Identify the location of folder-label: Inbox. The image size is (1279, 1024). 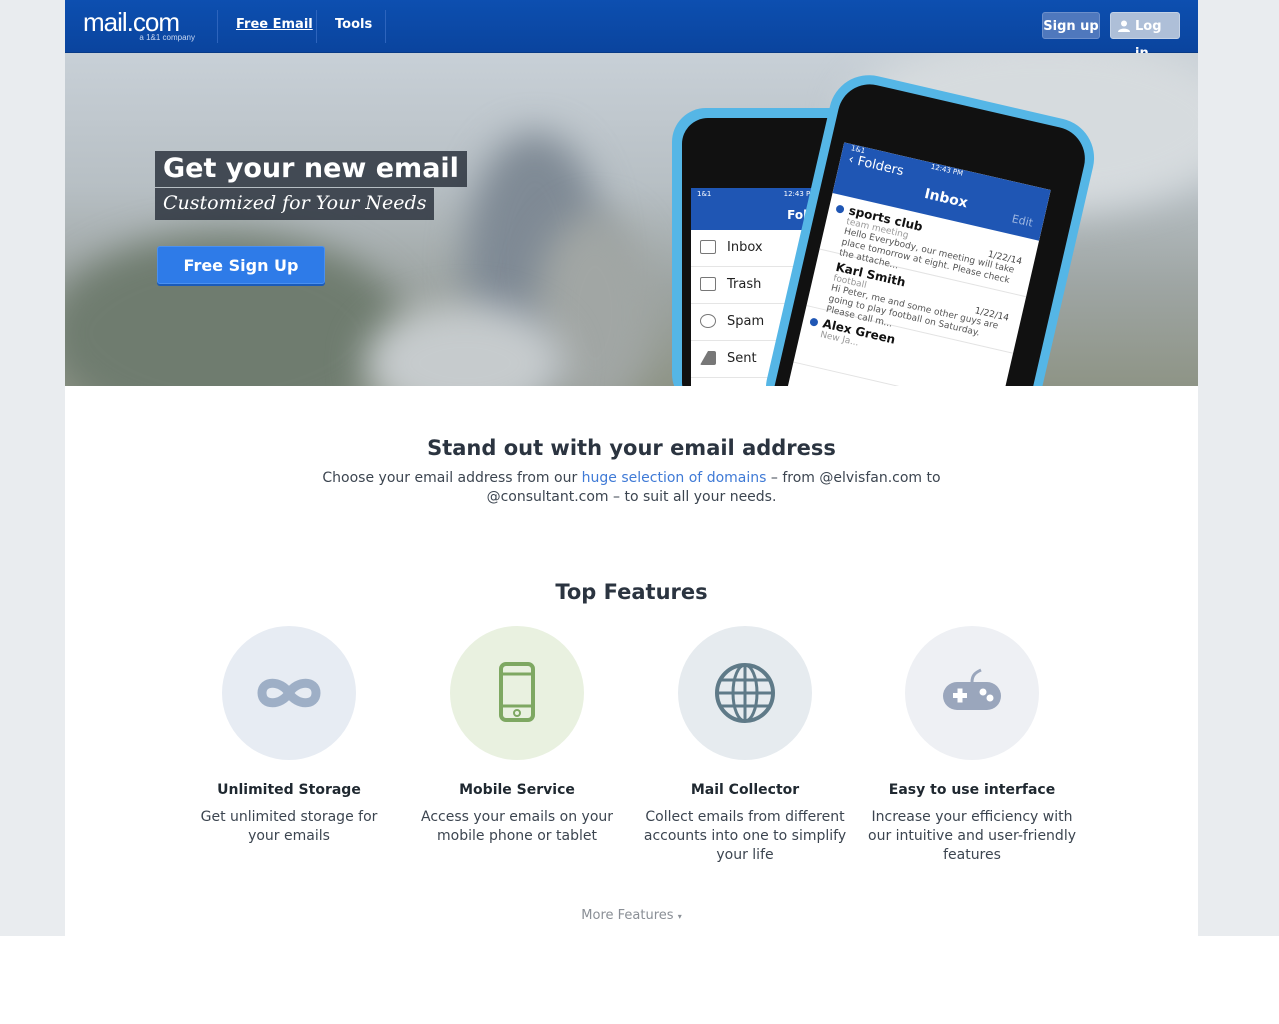
(745, 247).